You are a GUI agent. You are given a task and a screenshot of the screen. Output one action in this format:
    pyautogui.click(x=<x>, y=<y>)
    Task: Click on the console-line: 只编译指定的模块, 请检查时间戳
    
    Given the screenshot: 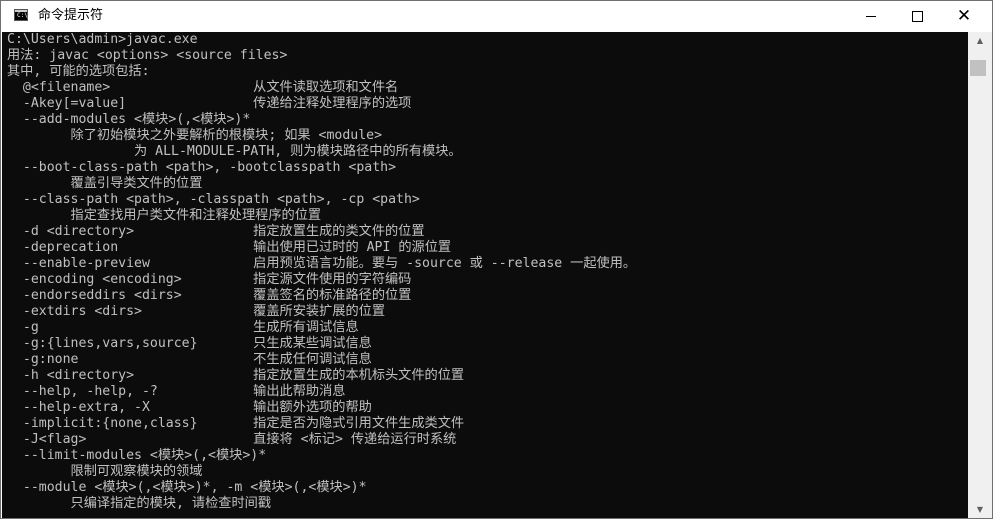 What is the action you would take?
    pyautogui.click(x=139, y=503)
    